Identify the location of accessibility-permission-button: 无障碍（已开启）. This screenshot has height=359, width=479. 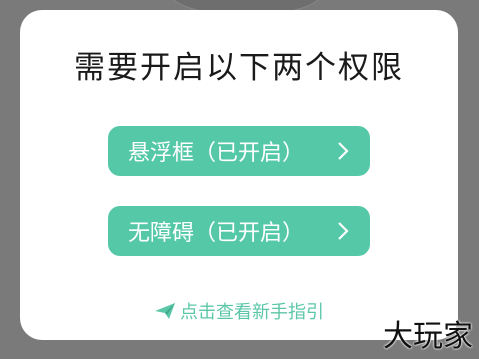
(239, 231).